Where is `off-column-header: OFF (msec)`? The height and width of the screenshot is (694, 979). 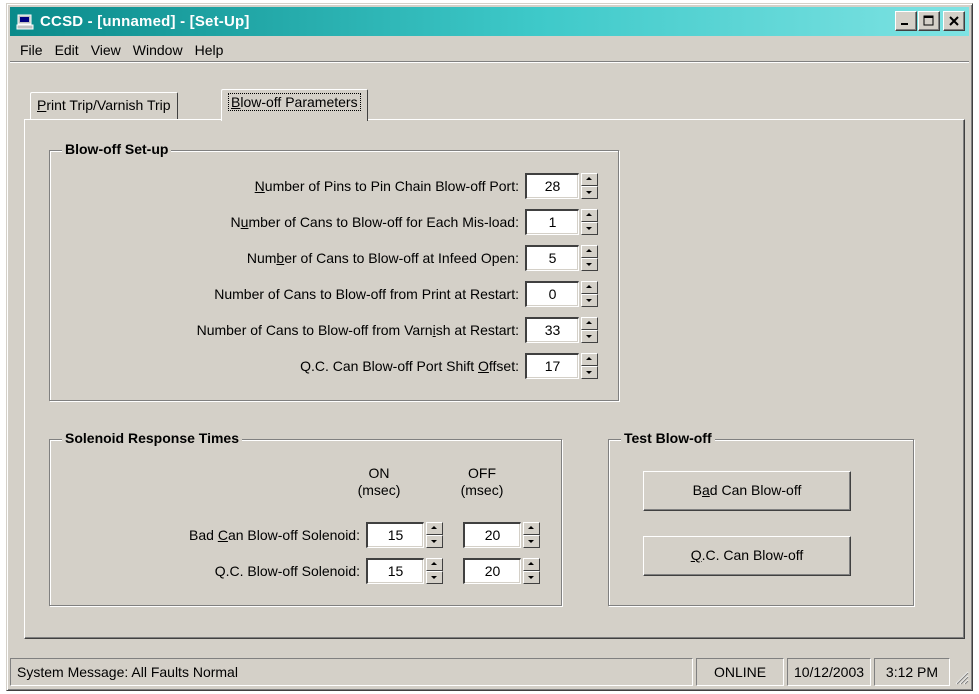
off-column-header: OFF (msec) is located at coordinates (482, 482).